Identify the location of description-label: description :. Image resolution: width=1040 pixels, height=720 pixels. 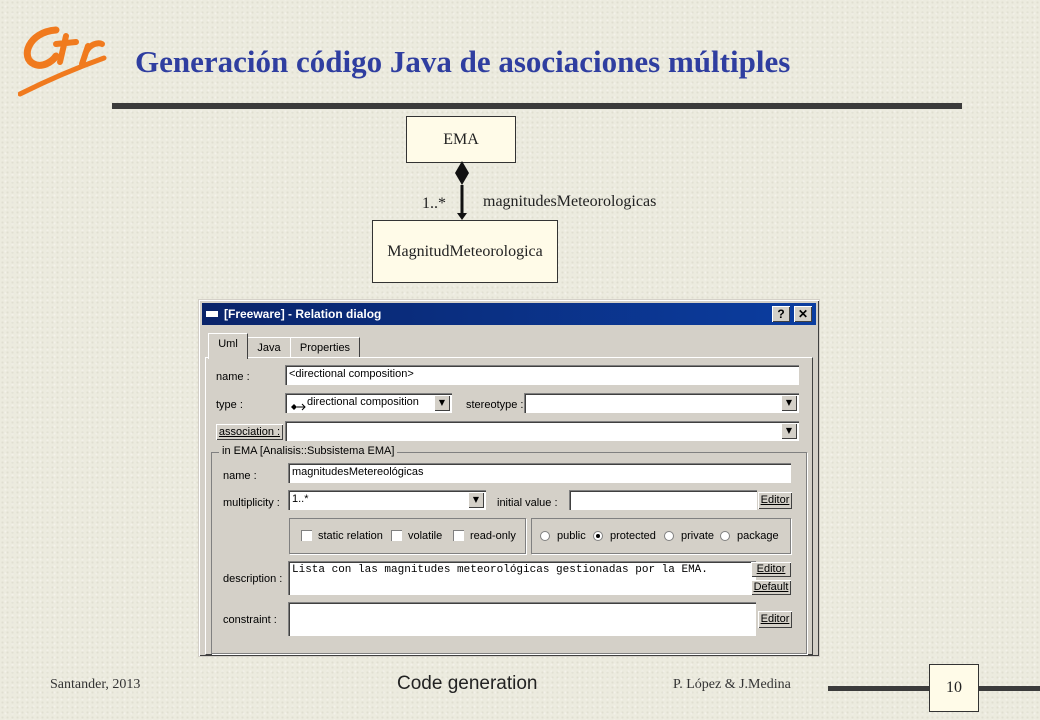
(253, 579).